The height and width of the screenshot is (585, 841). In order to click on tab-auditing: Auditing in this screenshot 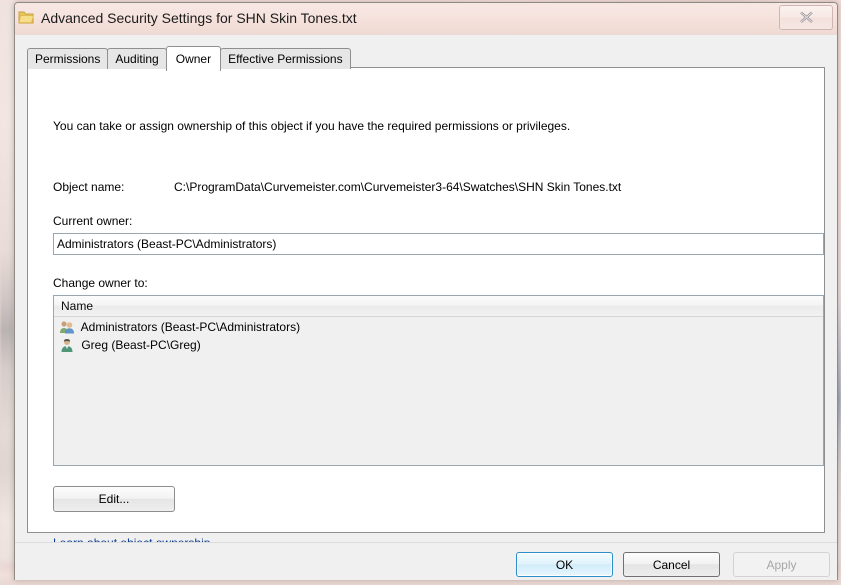, I will do `click(137, 58)`.